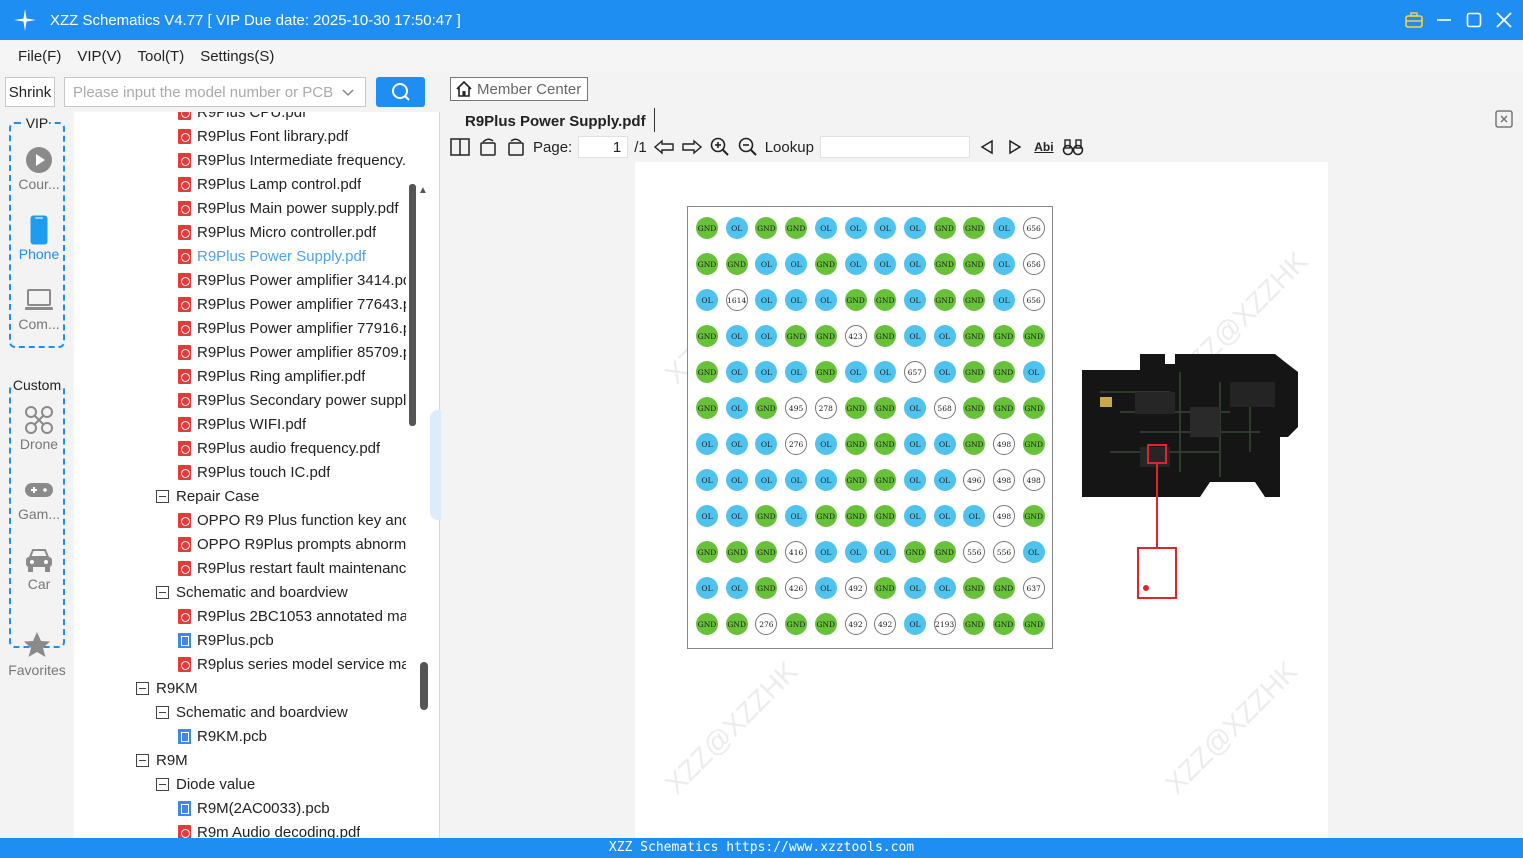 Image resolution: width=1523 pixels, height=858 pixels. What do you see at coordinates (348, 94) in the screenshot?
I see `chevron-down-icon` at bounding box center [348, 94].